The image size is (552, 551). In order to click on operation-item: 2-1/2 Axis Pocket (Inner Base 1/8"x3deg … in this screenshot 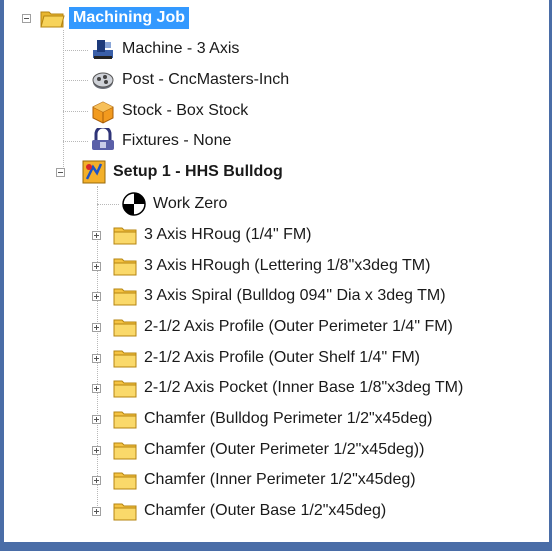, I will do `click(277, 388)`.